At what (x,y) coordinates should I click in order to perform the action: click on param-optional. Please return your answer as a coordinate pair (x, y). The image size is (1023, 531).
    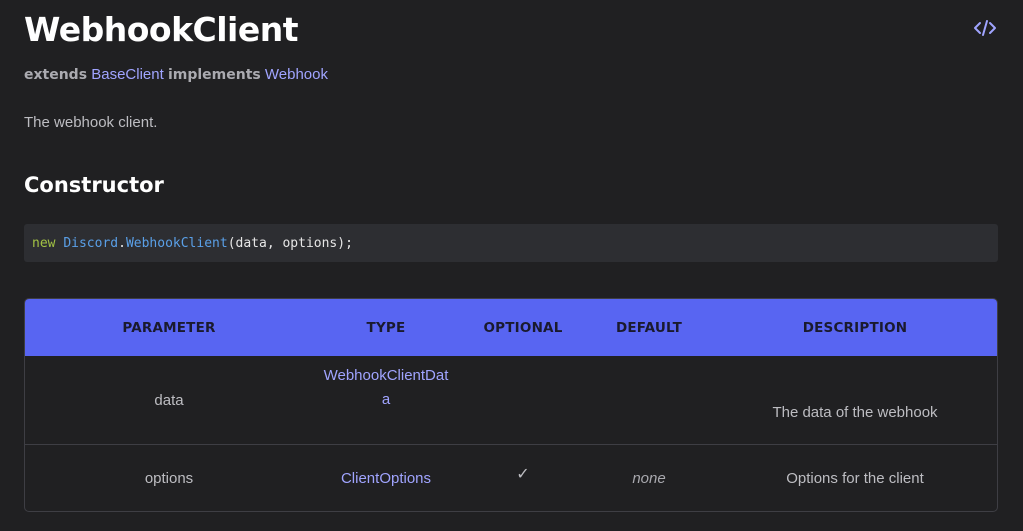
    Looking at the image, I should click on (523, 400).